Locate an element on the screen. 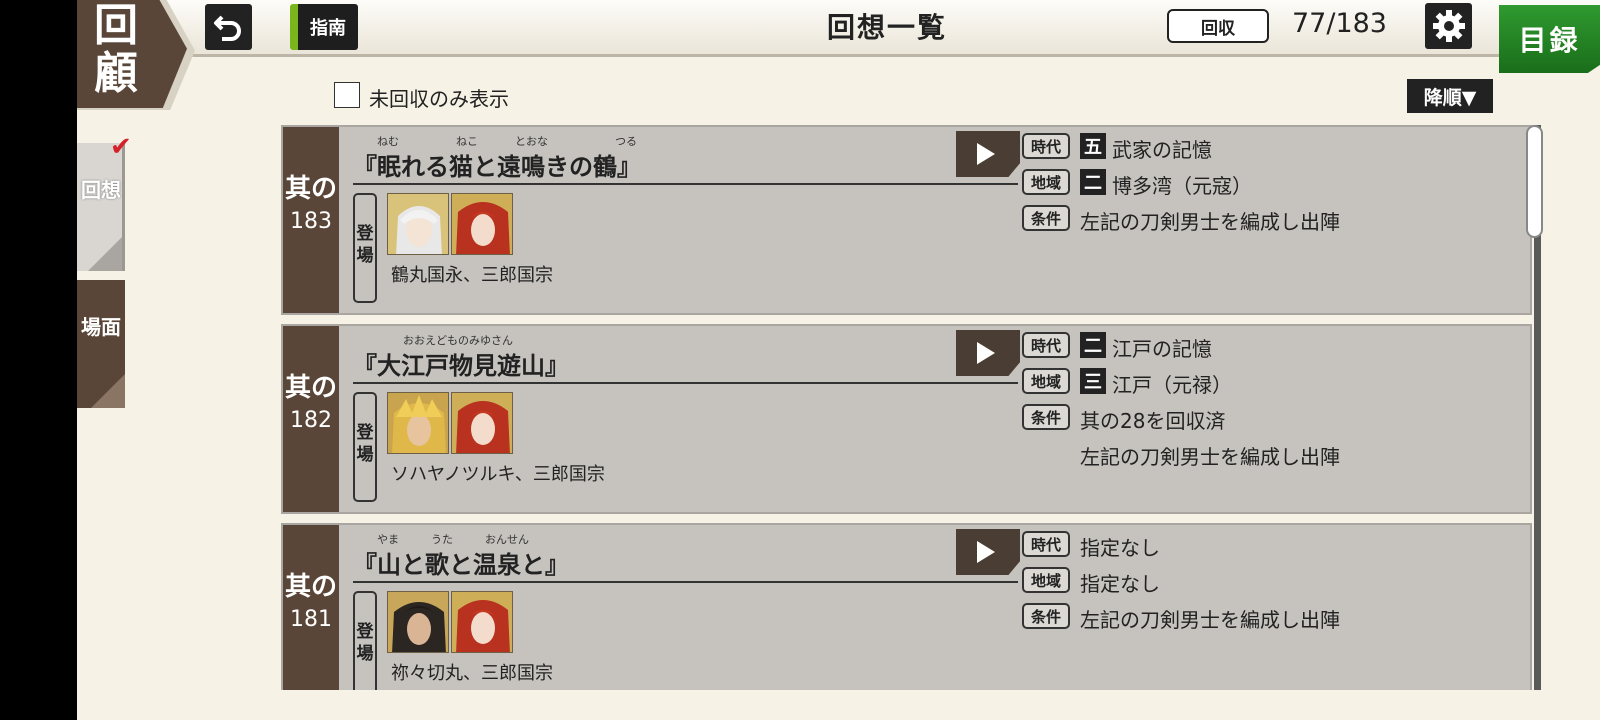 The image size is (1600, 720). collection-count: 77/183 is located at coordinates (1339, 23).